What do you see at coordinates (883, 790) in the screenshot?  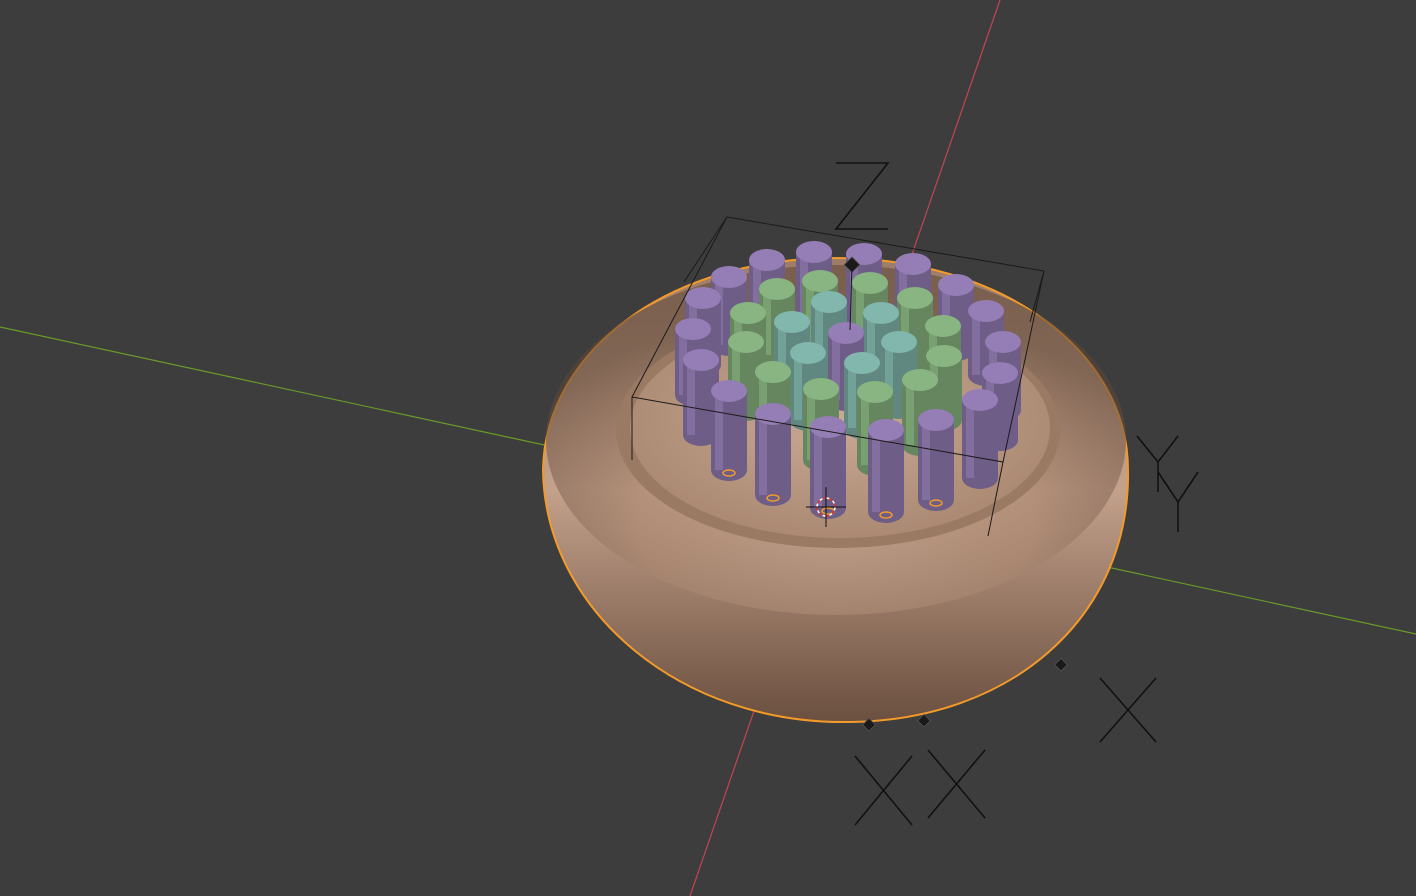 I see `empty-x-glyph-2: X` at bounding box center [883, 790].